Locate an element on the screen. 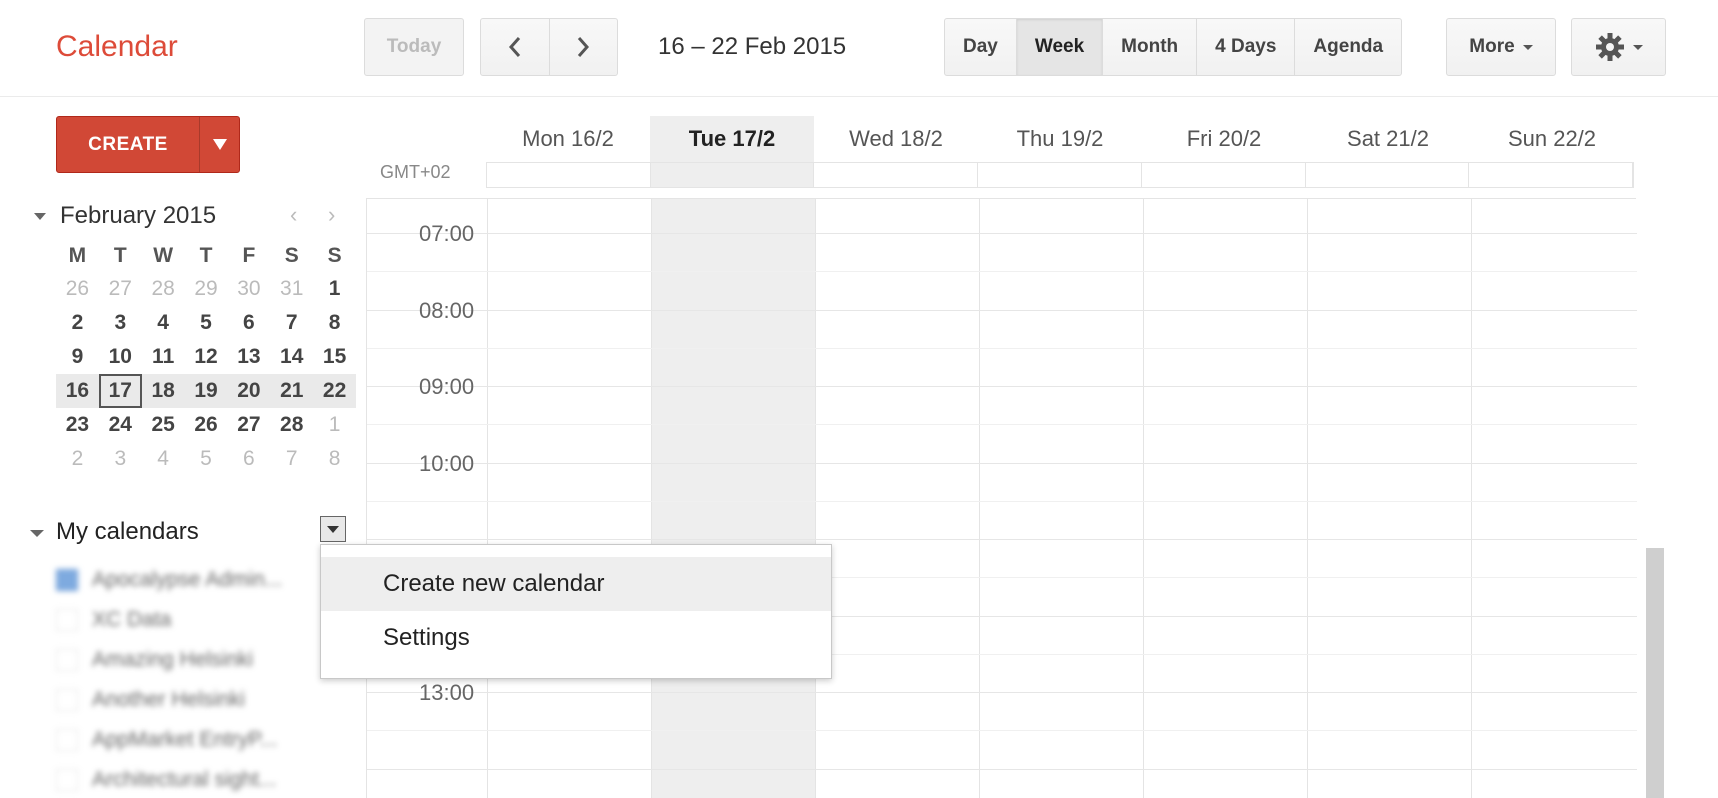 The width and height of the screenshot is (1718, 798). mini-calendar-day: 22 is located at coordinates (334, 391).